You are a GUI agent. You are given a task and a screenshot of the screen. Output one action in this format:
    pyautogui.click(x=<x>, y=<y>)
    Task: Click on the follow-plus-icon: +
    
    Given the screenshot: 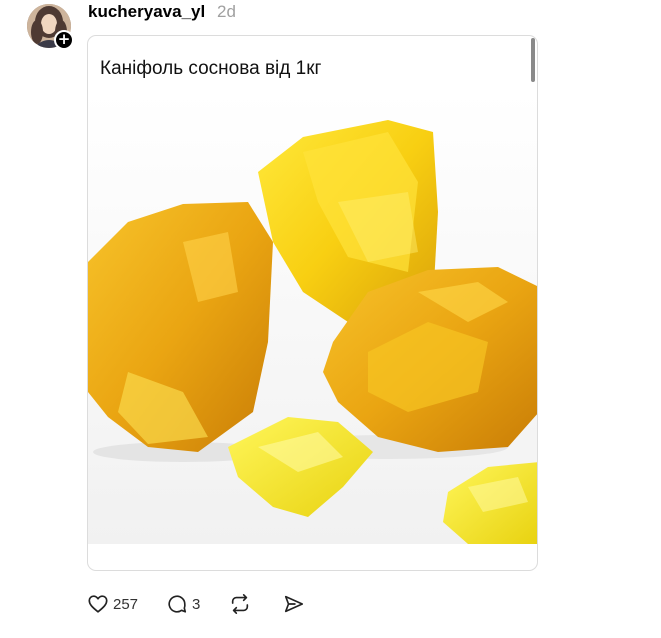 What is the action you would take?
    pyautogui.click(x=64, y=40)
    